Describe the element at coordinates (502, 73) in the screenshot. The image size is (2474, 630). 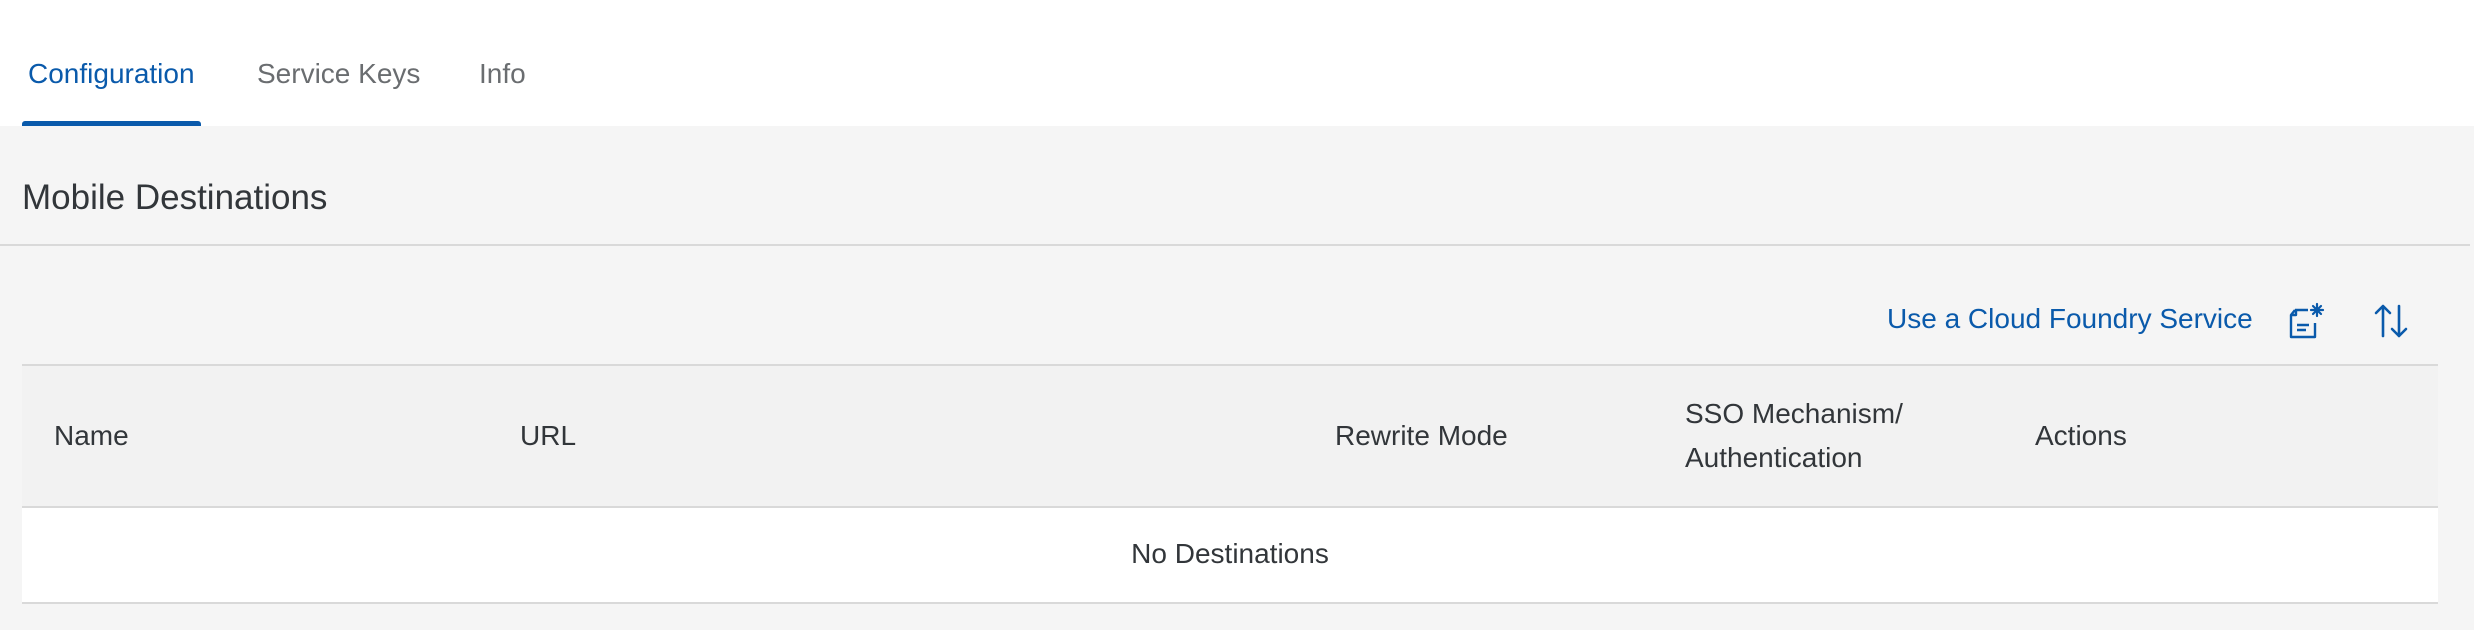
I see `tab-info-label: Info` at that location.